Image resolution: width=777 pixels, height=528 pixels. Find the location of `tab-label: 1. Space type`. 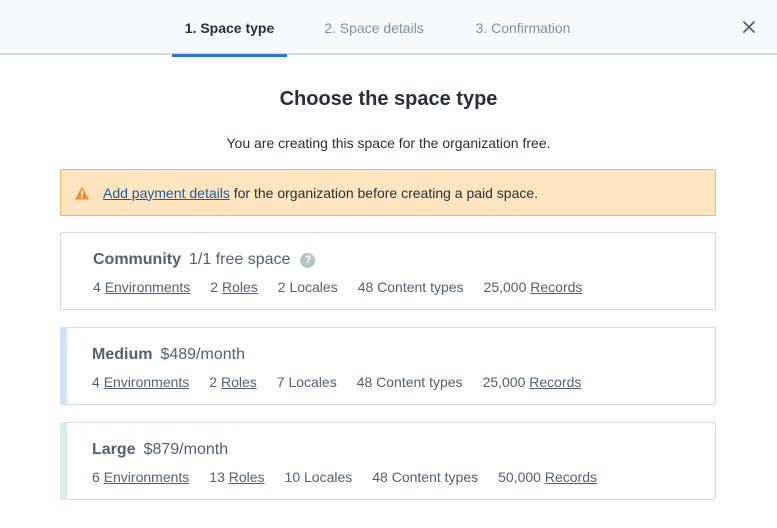

tab-label: 1. Space type is located at coordinates (229, 27).